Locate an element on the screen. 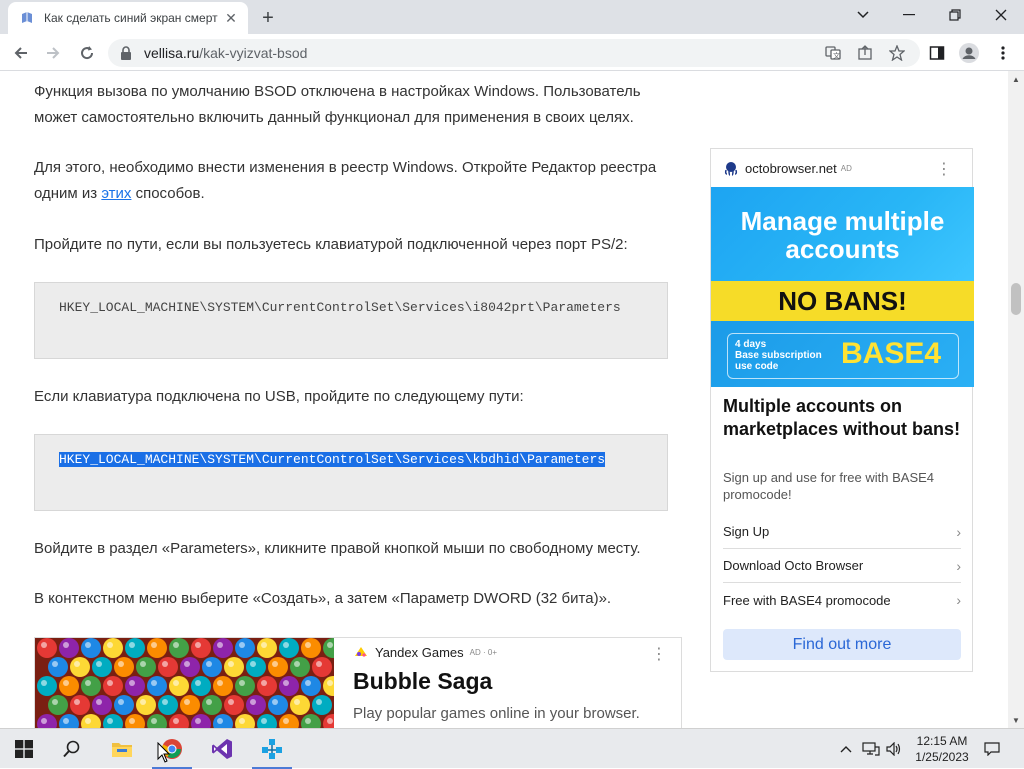  new-tab-button: + is located at coordinates (268, 18).